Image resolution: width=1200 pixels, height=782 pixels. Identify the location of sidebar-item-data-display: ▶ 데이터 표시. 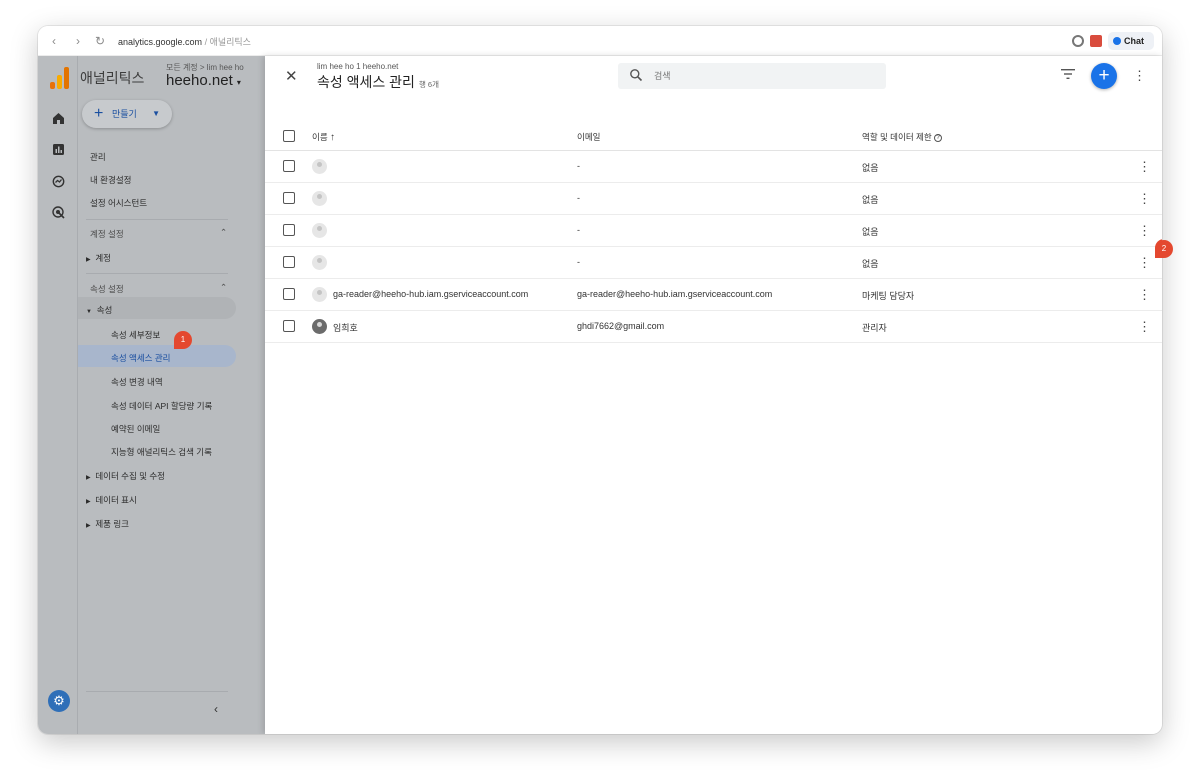
(111, 500).